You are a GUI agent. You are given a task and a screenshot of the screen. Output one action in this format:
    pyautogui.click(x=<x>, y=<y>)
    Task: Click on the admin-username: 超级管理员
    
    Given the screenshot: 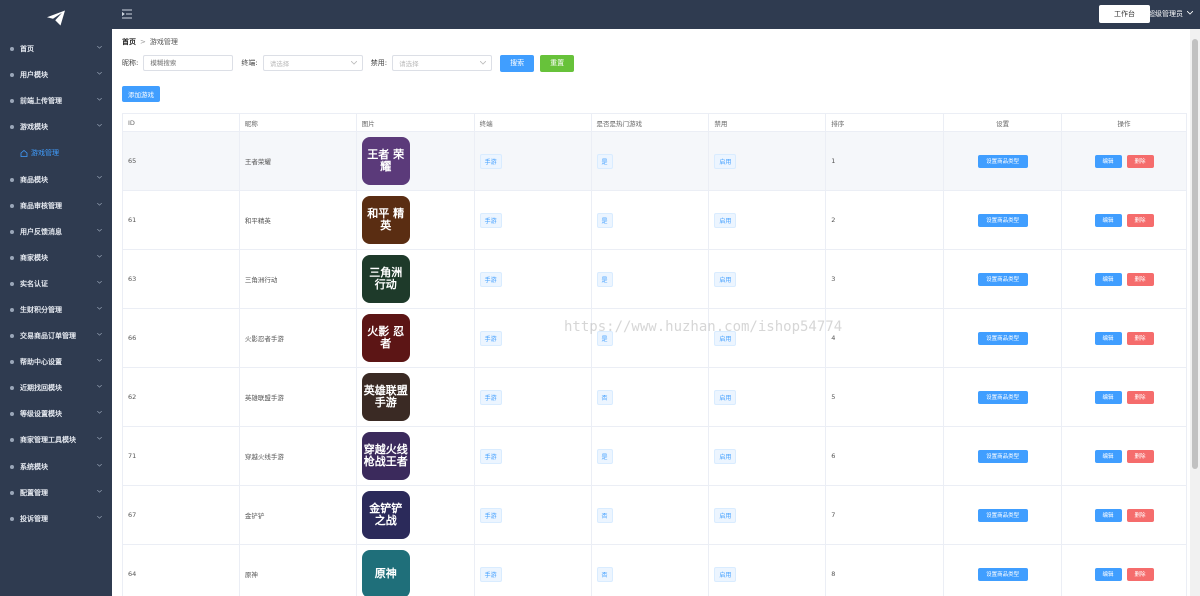 What is the action you would take?
    pyautogui.click(x=1165, y=14)
    